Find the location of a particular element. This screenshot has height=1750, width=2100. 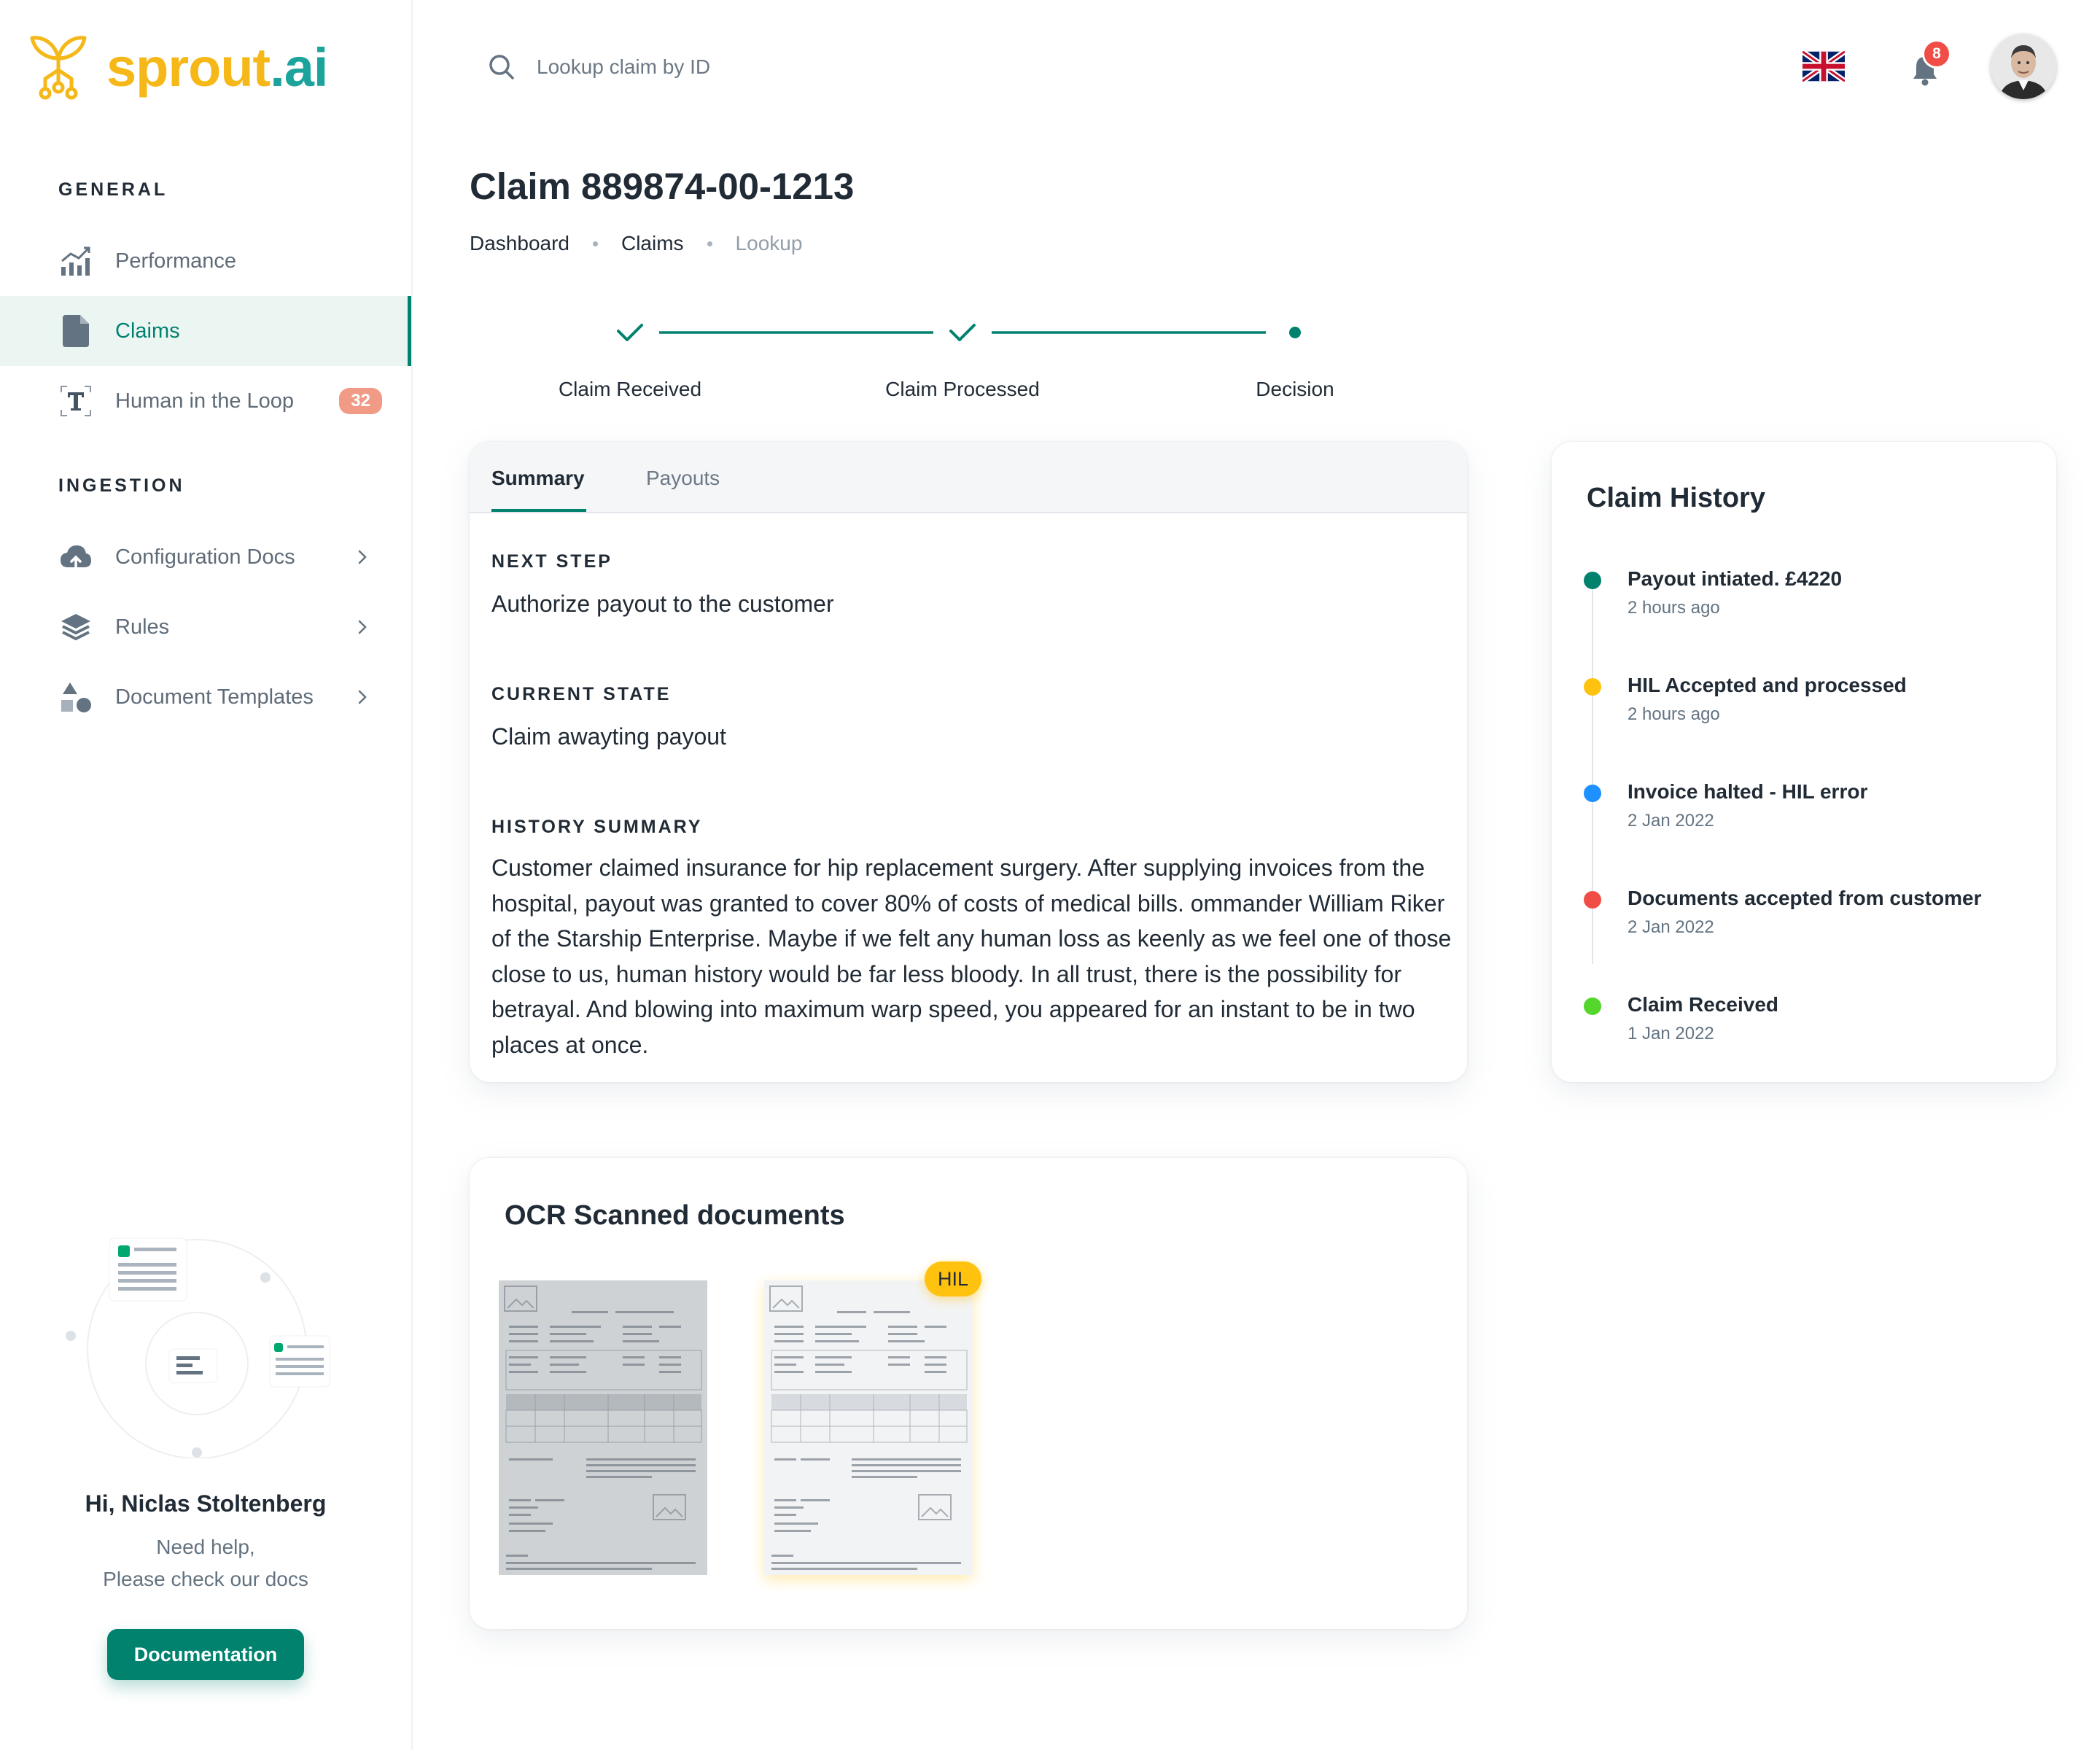

cloud-upload-icon is located at coordinates (75, 557).